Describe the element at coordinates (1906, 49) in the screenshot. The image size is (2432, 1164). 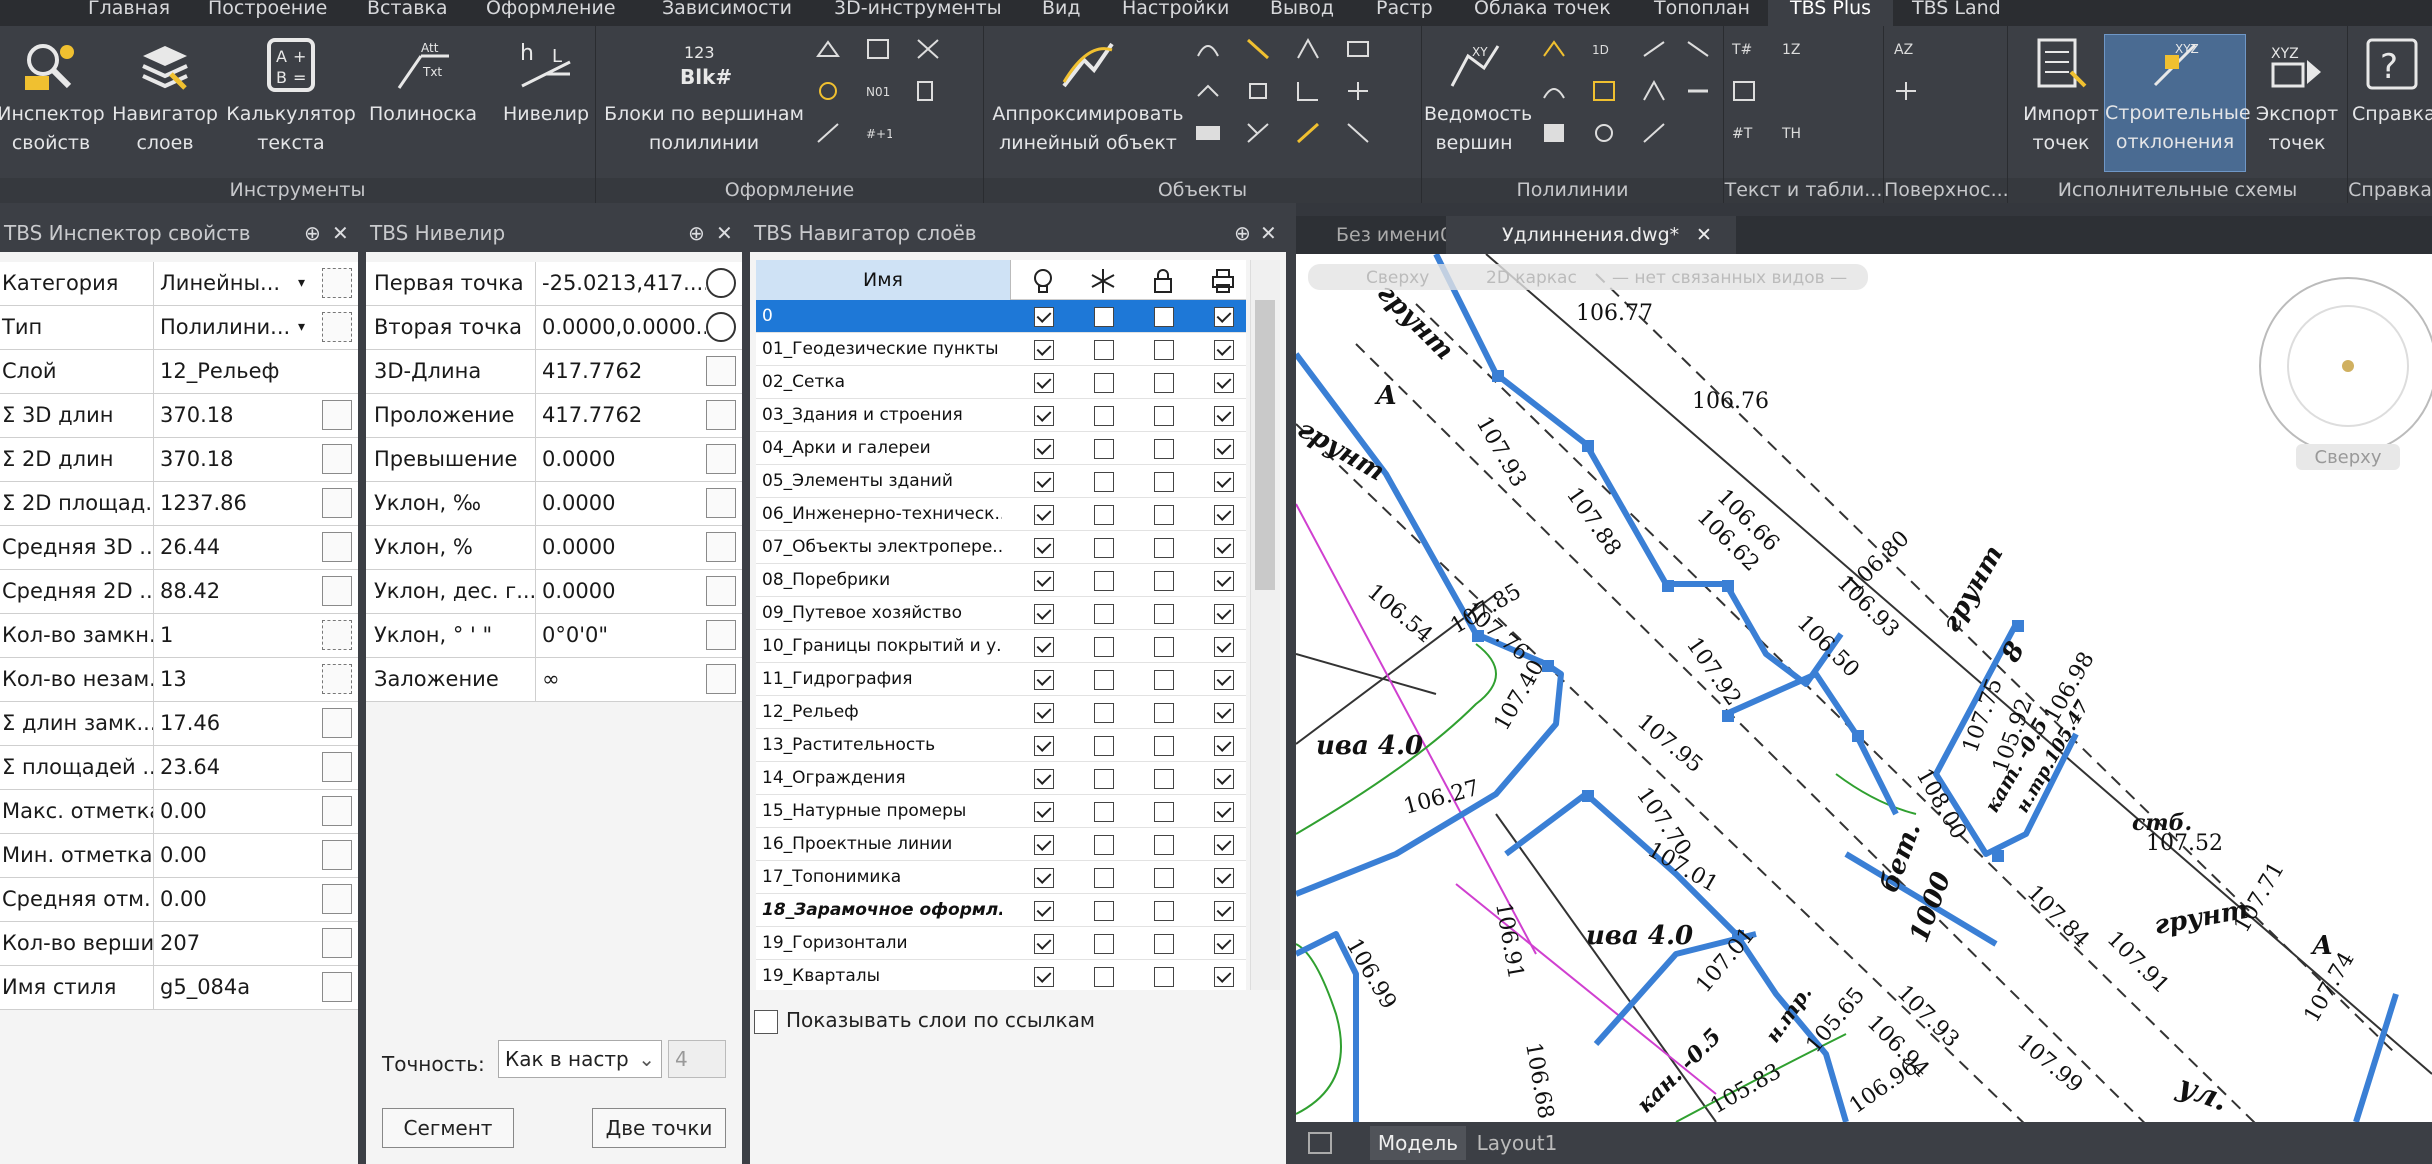
I see `tool-icon-37: AZ` at that location.